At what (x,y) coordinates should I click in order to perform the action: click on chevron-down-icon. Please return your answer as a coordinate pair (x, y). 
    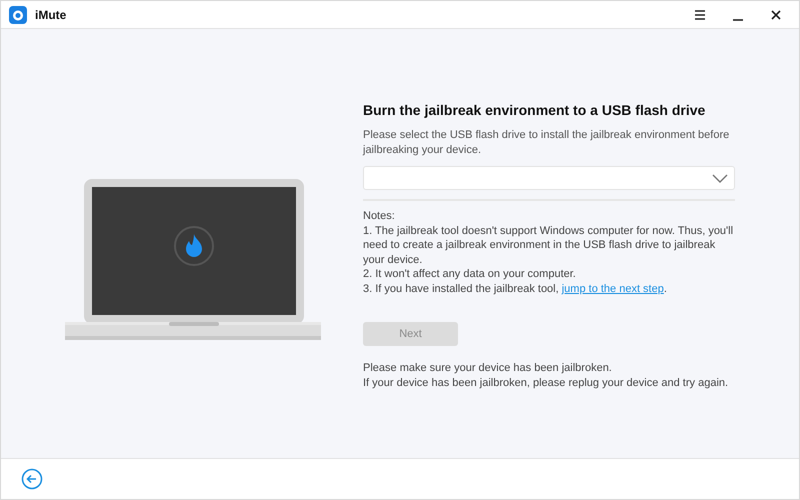
    Looking at the image, I should click on (720, 178).